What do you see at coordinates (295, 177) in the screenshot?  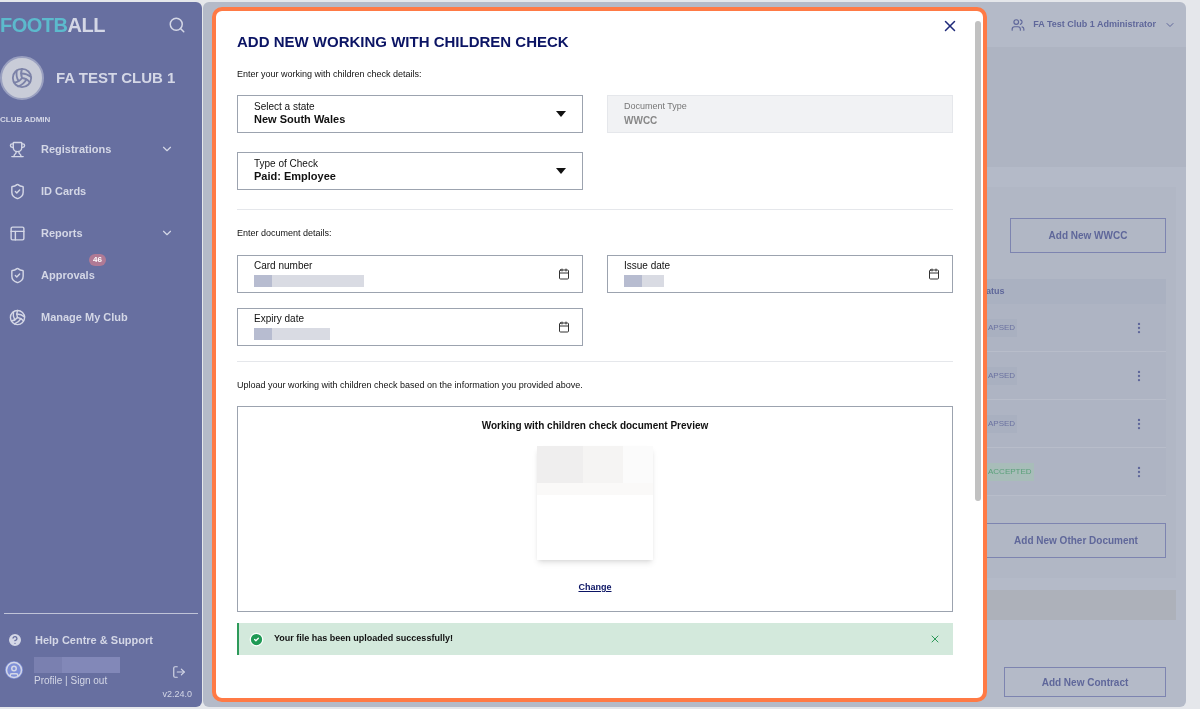 I see `field-value: Paid: Employee` at bounding box center [295, 177].